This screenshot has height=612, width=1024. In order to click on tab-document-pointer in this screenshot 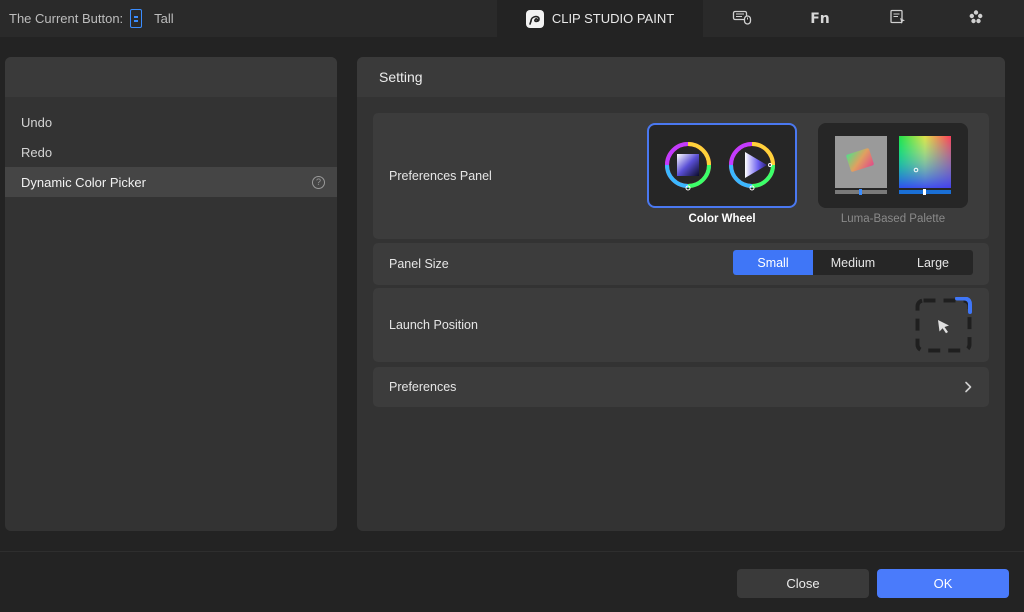, I will do `click(898, 18)`.